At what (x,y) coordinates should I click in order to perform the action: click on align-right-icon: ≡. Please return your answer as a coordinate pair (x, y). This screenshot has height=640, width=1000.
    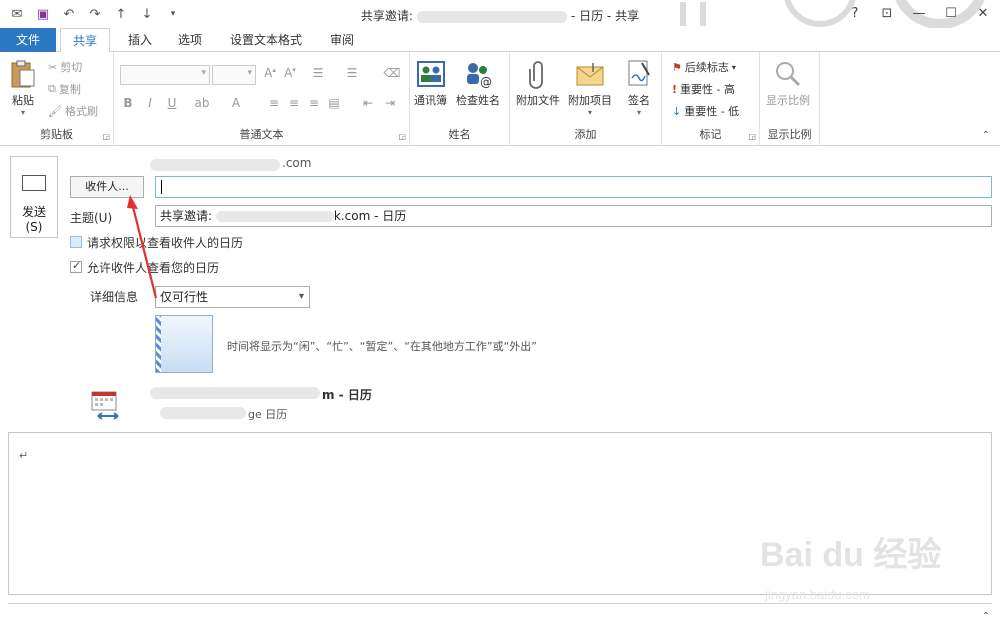
    Looking at the image, I should click on (314, 103).